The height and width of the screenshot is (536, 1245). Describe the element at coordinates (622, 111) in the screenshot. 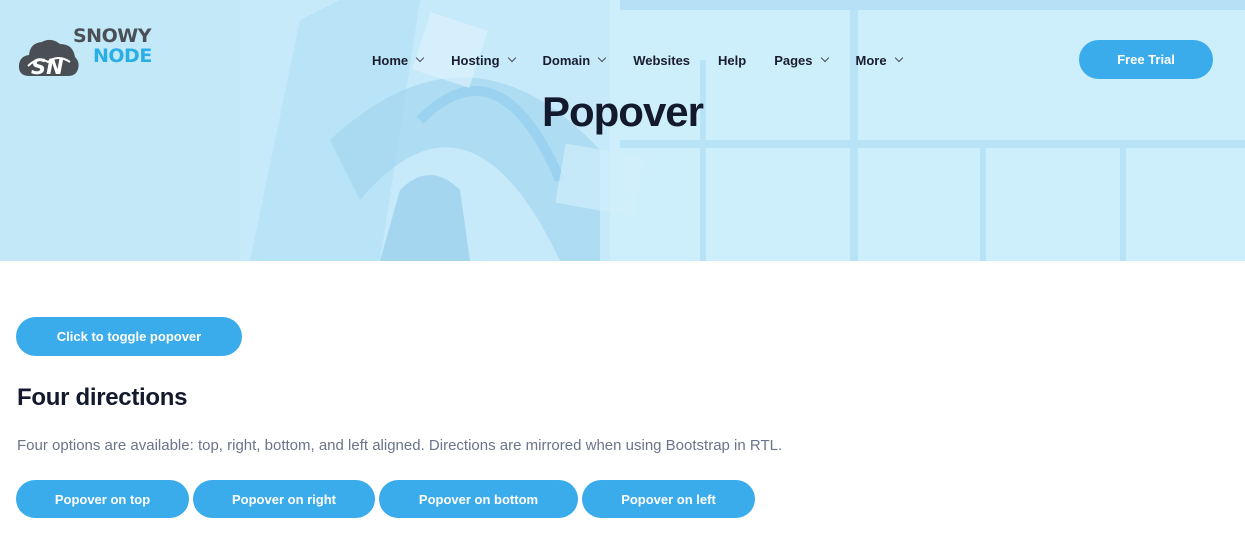

I see `page-title: Popover` at that location.